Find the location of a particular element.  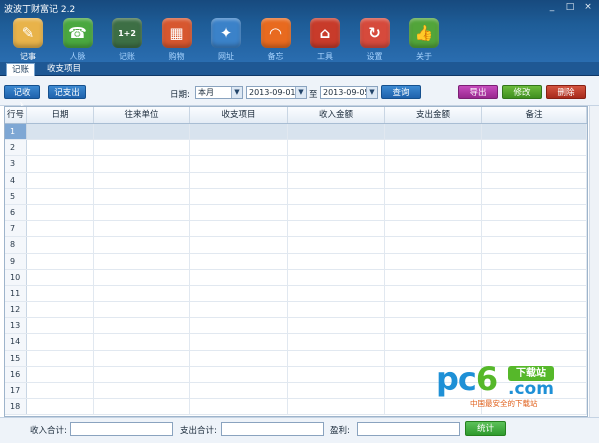

statistics-button: 统计 is located at coordinates (485, 428).